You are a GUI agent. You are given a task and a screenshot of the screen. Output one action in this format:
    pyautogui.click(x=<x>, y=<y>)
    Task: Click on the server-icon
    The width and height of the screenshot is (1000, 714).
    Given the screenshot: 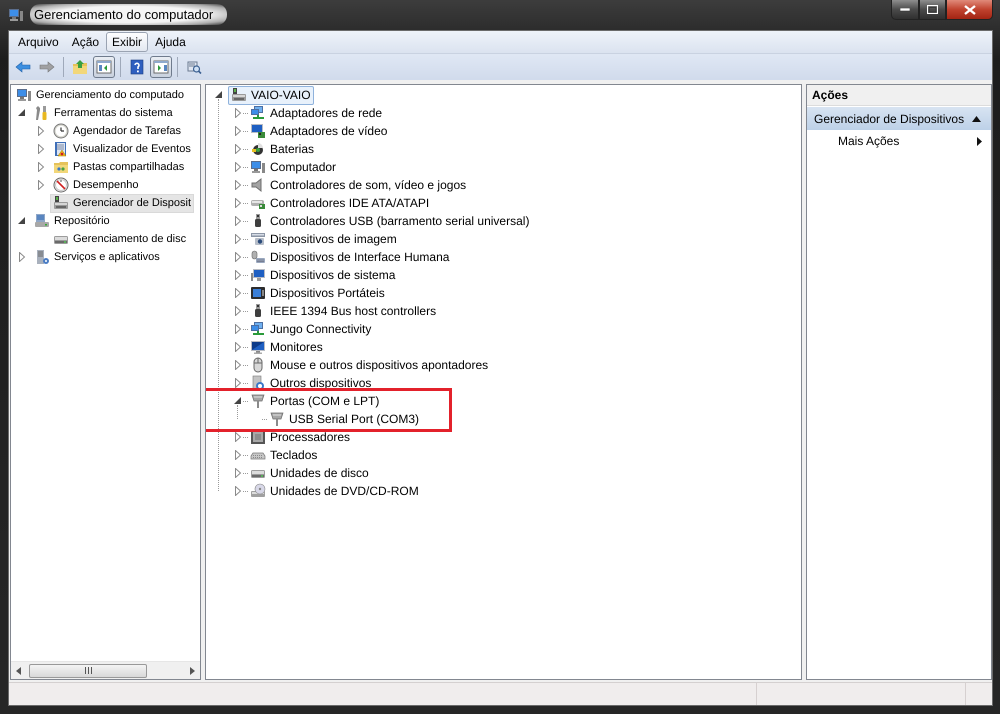 What is the action you would take?
    pyautogui.click(x=42, y=257)
    